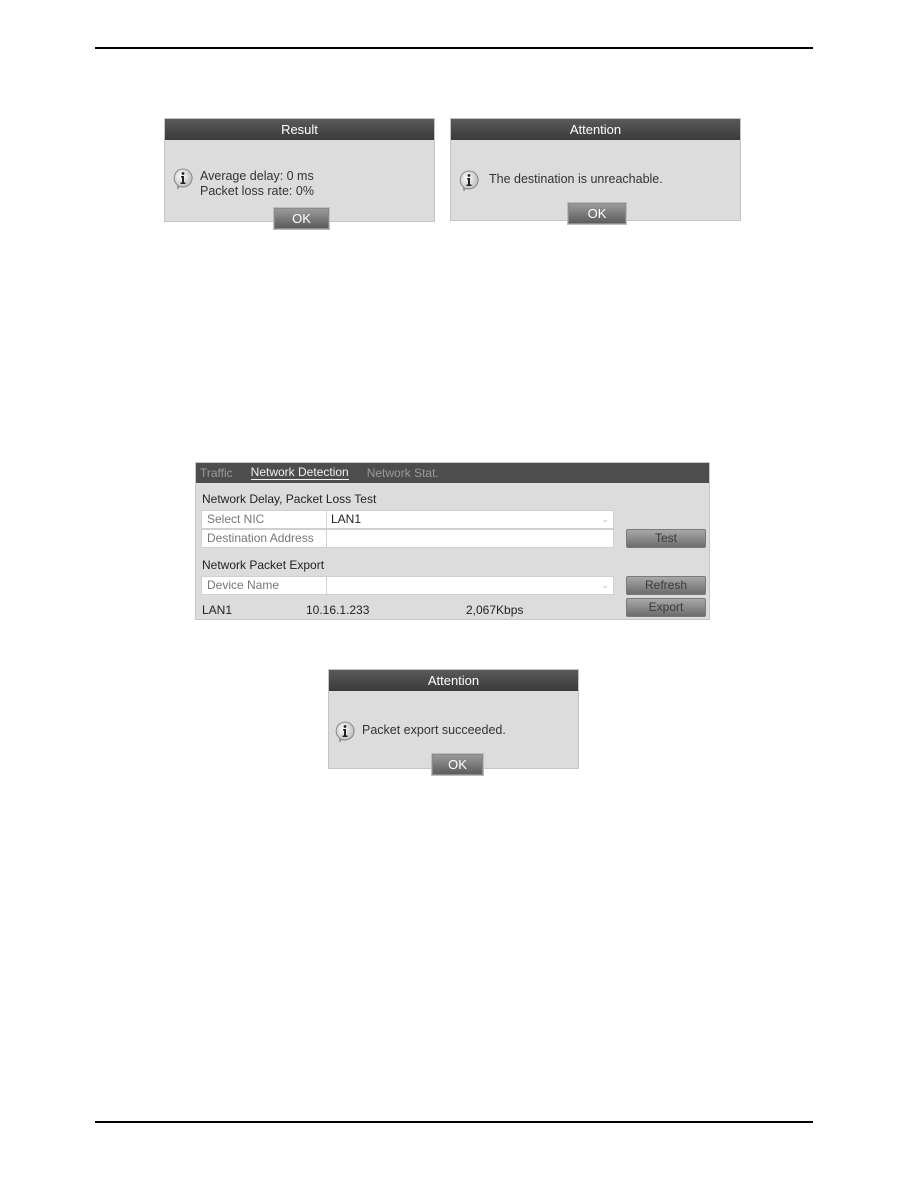 This screenshot has width=918, height=1188. What do you see at coordinates (338, 610) in the screenshot?
I see `nic-ip: 10.16.1.233` at bounding box center [338, 610].